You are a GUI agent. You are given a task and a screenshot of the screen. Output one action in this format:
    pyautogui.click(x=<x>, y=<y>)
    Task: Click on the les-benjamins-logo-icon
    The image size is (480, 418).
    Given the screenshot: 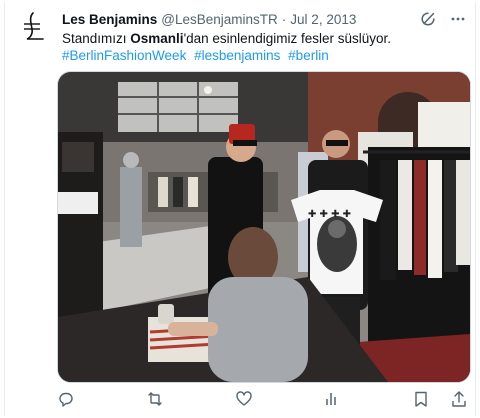 What is the action you would take?
    pyautogui.click(x=34, y=26)
    